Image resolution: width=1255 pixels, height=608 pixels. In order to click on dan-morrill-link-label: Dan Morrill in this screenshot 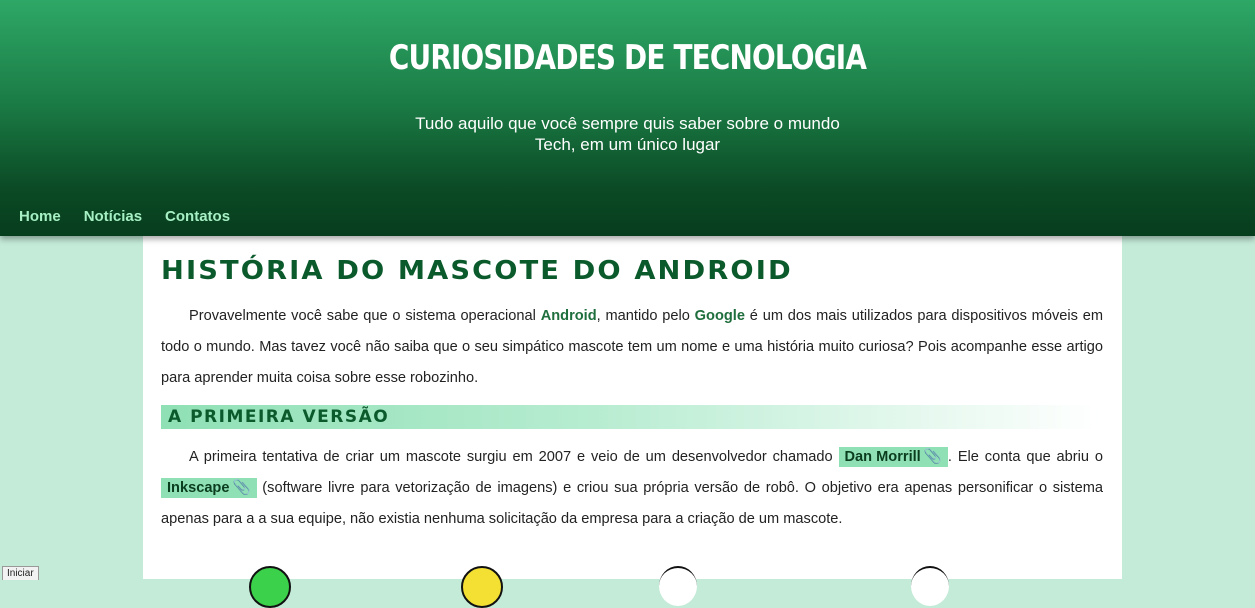, I will do `click(882, 457)`.